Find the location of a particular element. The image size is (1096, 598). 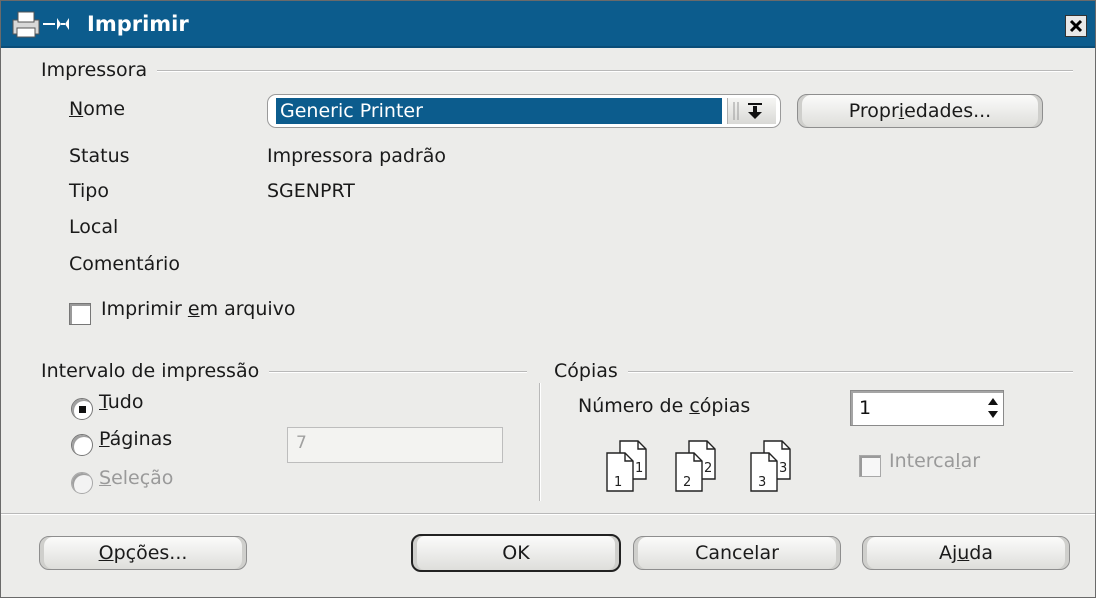

copies-spinbox: 1 is located at coordinates (927, 408).